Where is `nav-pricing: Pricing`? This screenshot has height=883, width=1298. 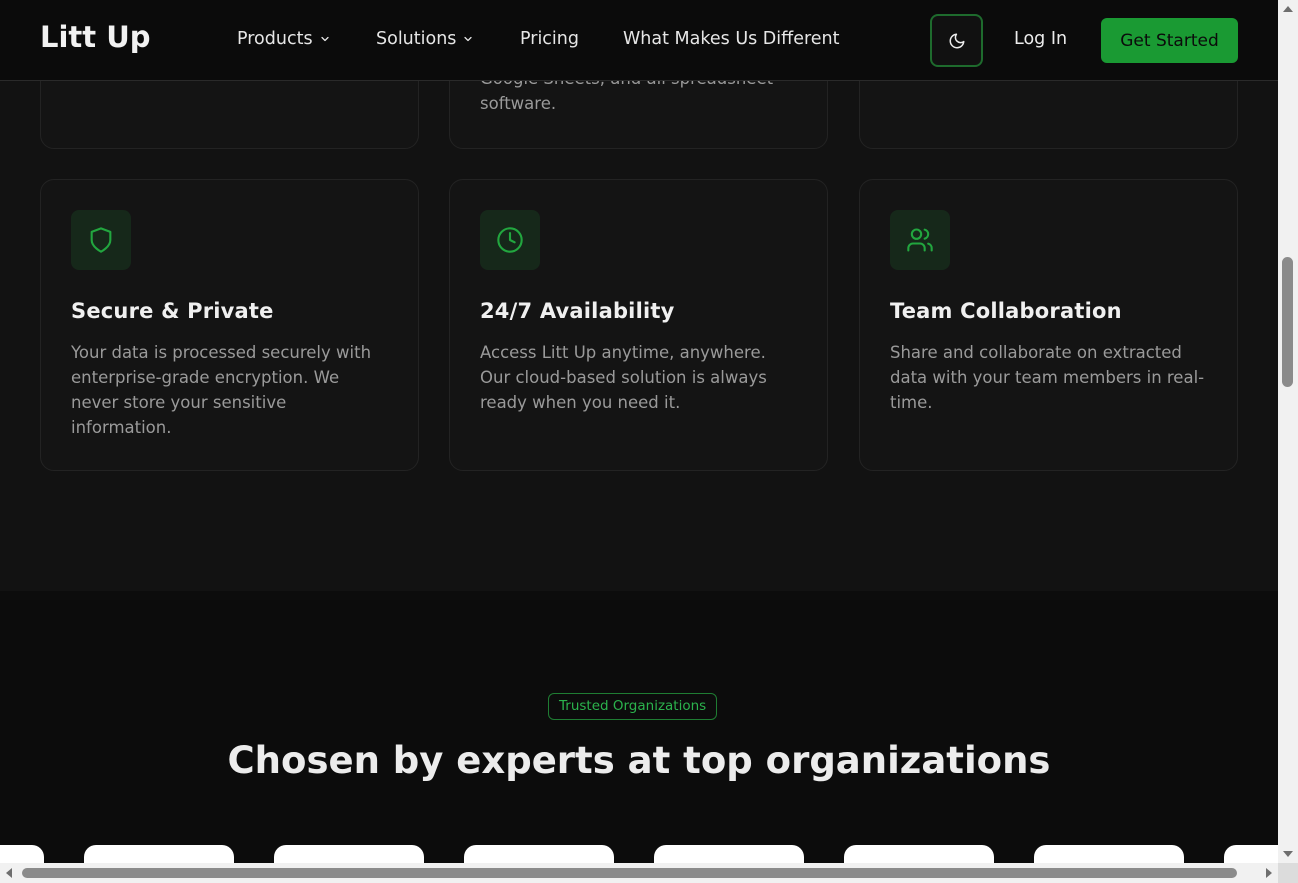
nav-pricing: Pricing is located at coordinates (549, 39).